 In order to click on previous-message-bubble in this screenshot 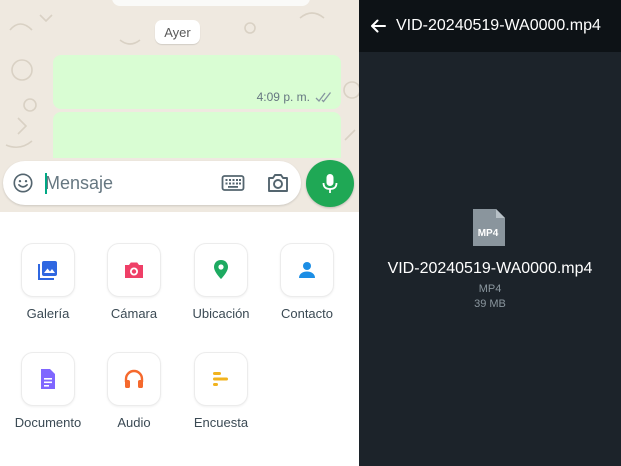, I will do `click(211, 3)`.